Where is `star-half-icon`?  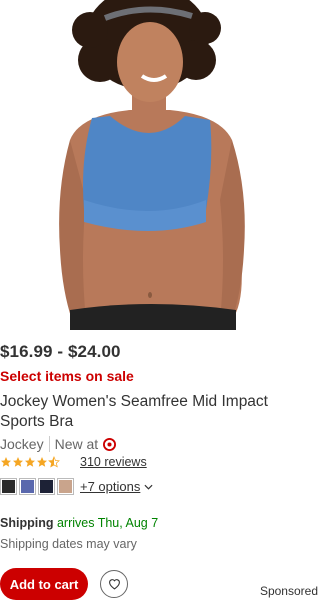
star-half-icon is located at coordinates (54, 462).